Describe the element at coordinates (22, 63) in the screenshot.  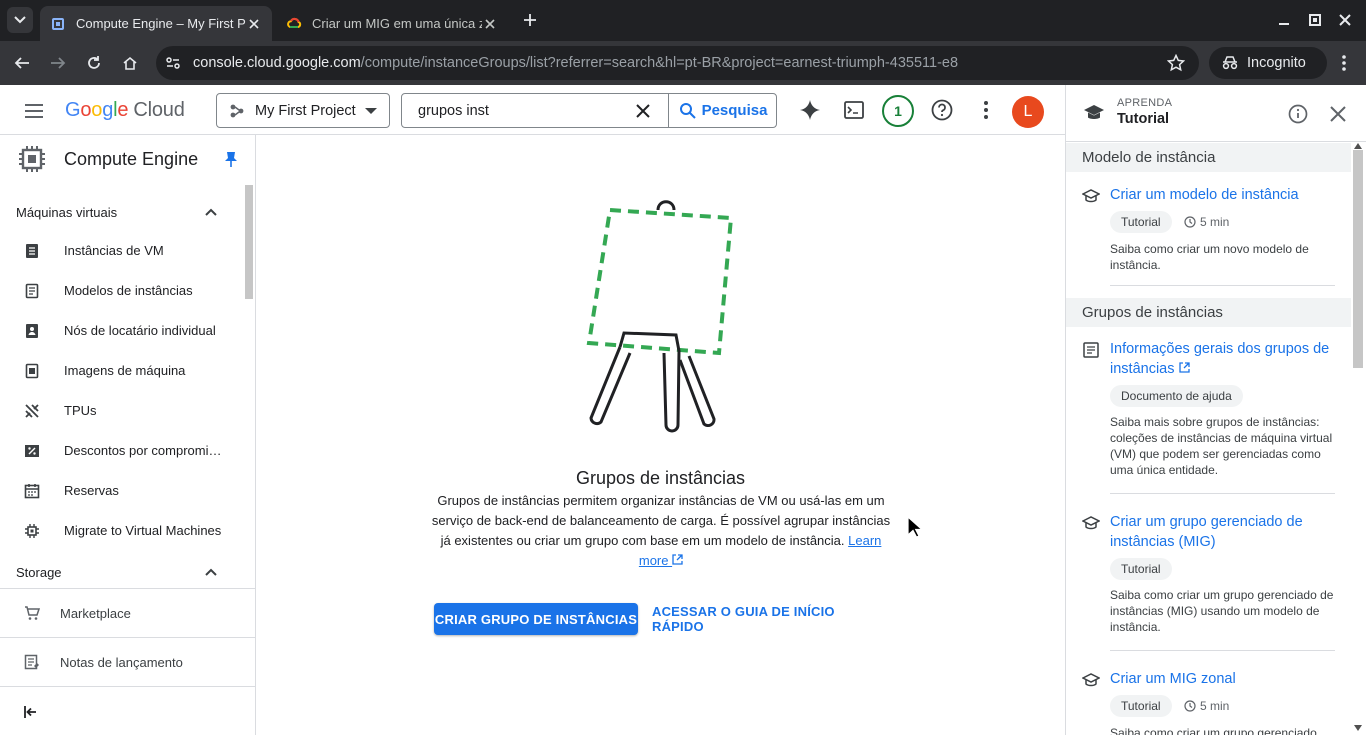
I see `back-button` at that location.